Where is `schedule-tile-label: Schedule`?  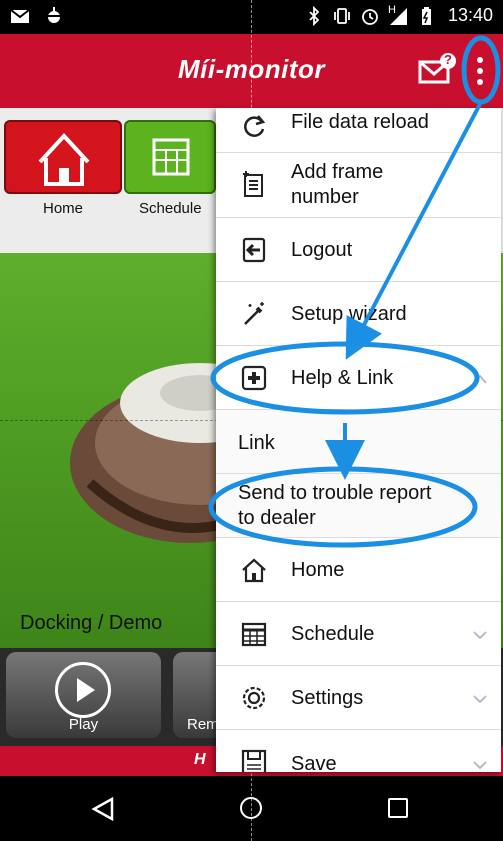
schedule-tile-label: Schedule is located at coordinates (170, 208).